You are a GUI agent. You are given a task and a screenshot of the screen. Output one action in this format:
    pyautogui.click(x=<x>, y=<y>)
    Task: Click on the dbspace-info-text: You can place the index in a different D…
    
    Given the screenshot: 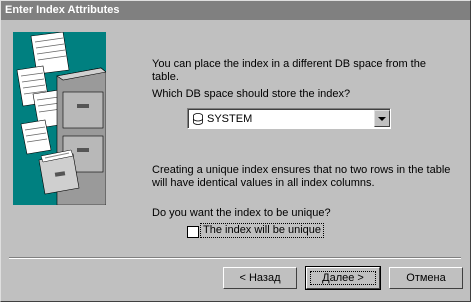 What is the action you would take?
    pyautogui.click(x=302, y=71)
    